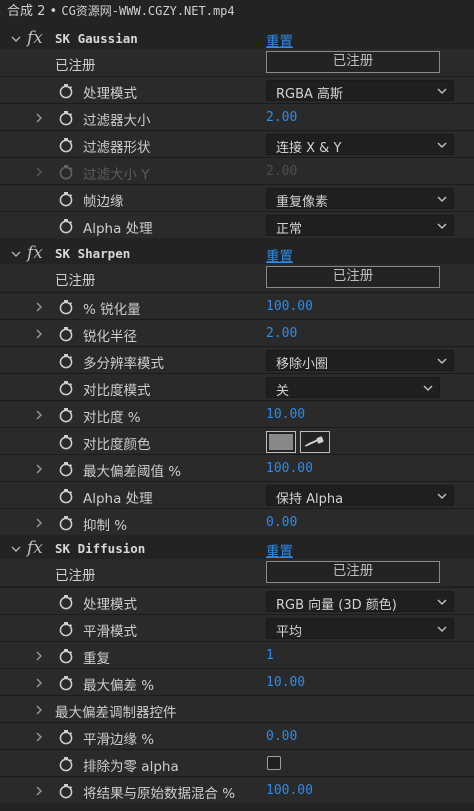 This screenshot has height=811, width=474. What do you see at coordinates (281, 522) in the screenshot?
I see `sharpen-suppress-value: 0.00` at bounding box center [281, 522].